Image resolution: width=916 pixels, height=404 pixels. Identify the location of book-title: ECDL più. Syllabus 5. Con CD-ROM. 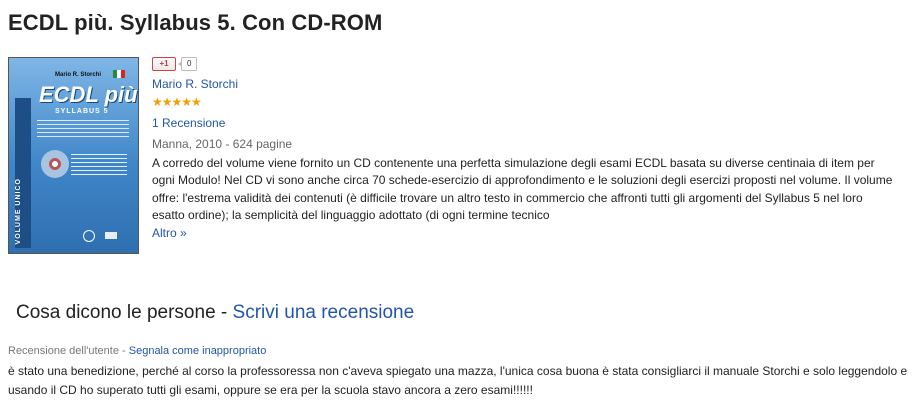
(195, 22).